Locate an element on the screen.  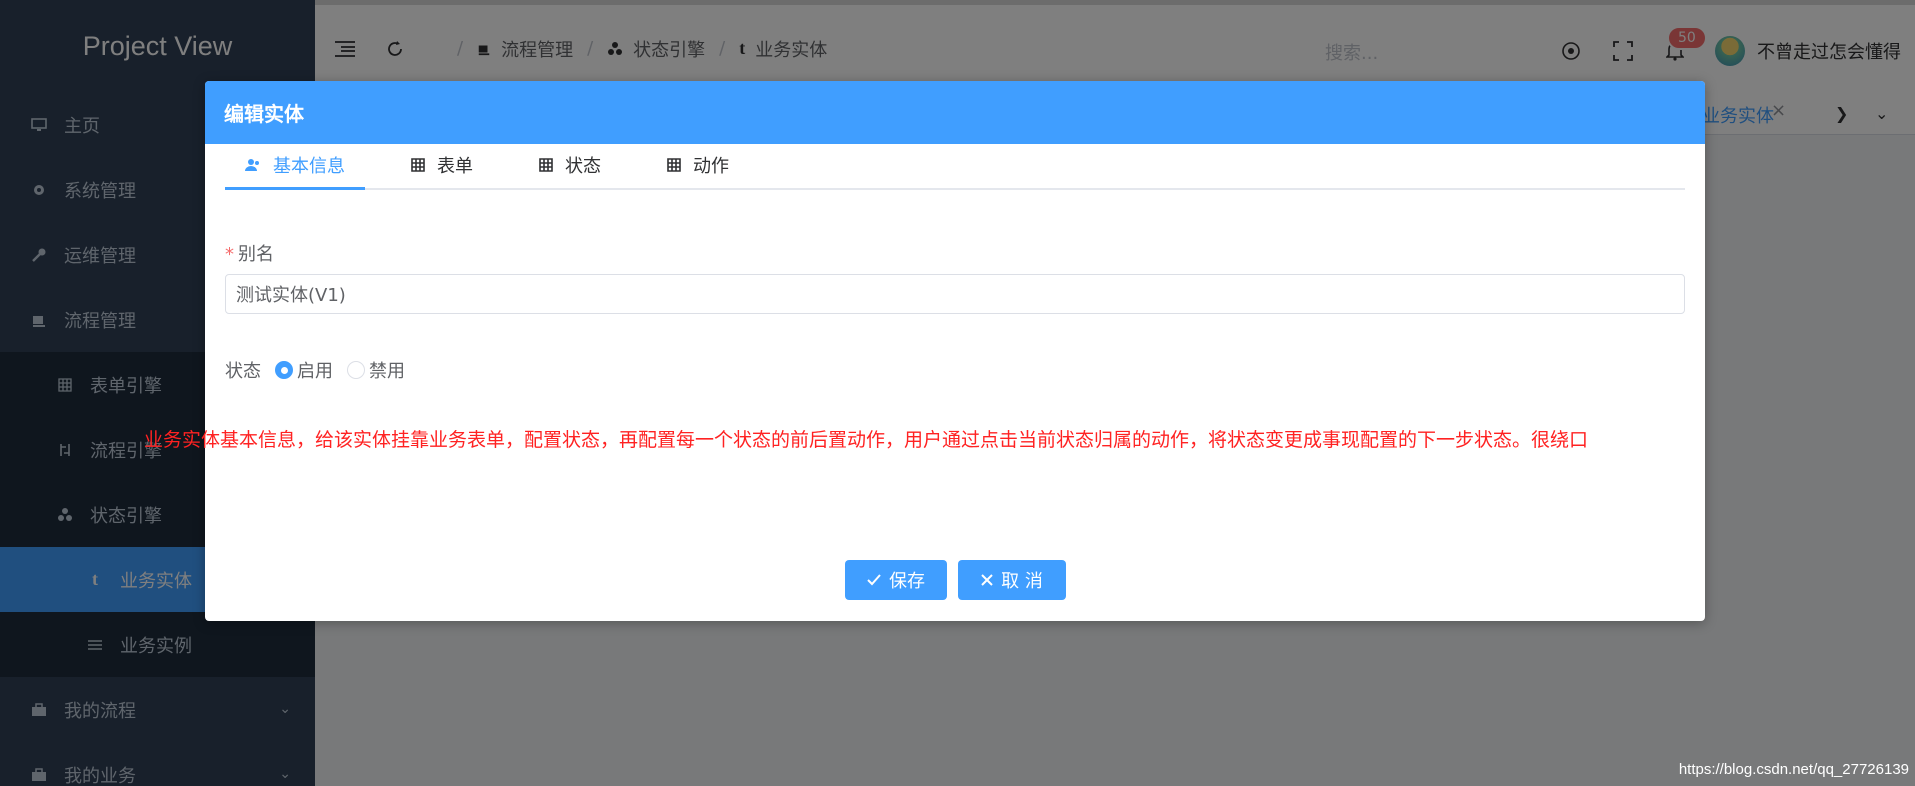
status-label: 状态 is located at coordinates (243, 371).